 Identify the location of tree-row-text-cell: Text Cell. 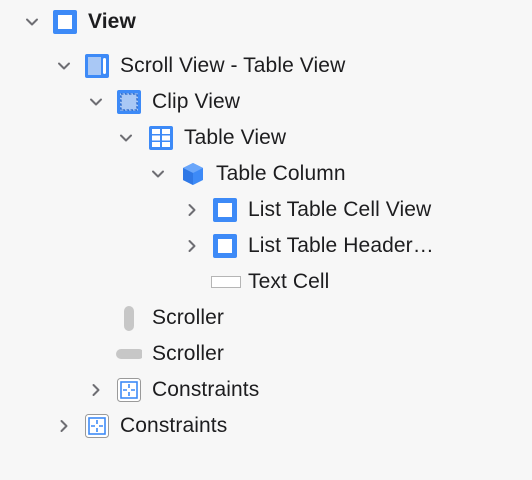
(266, 282).